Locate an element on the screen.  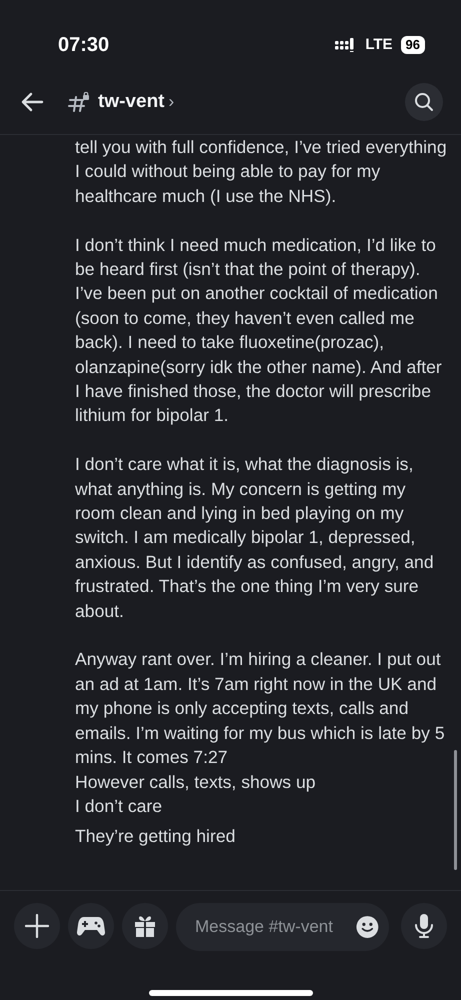
gift-button is located at coordinates (145, 926).